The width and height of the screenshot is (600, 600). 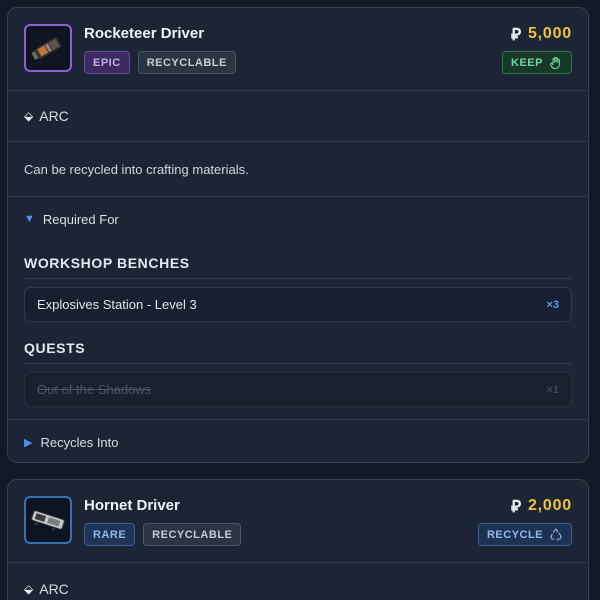 I want to click on item-description: Can be recycled into crafting materials., so click(x=298, y=169).